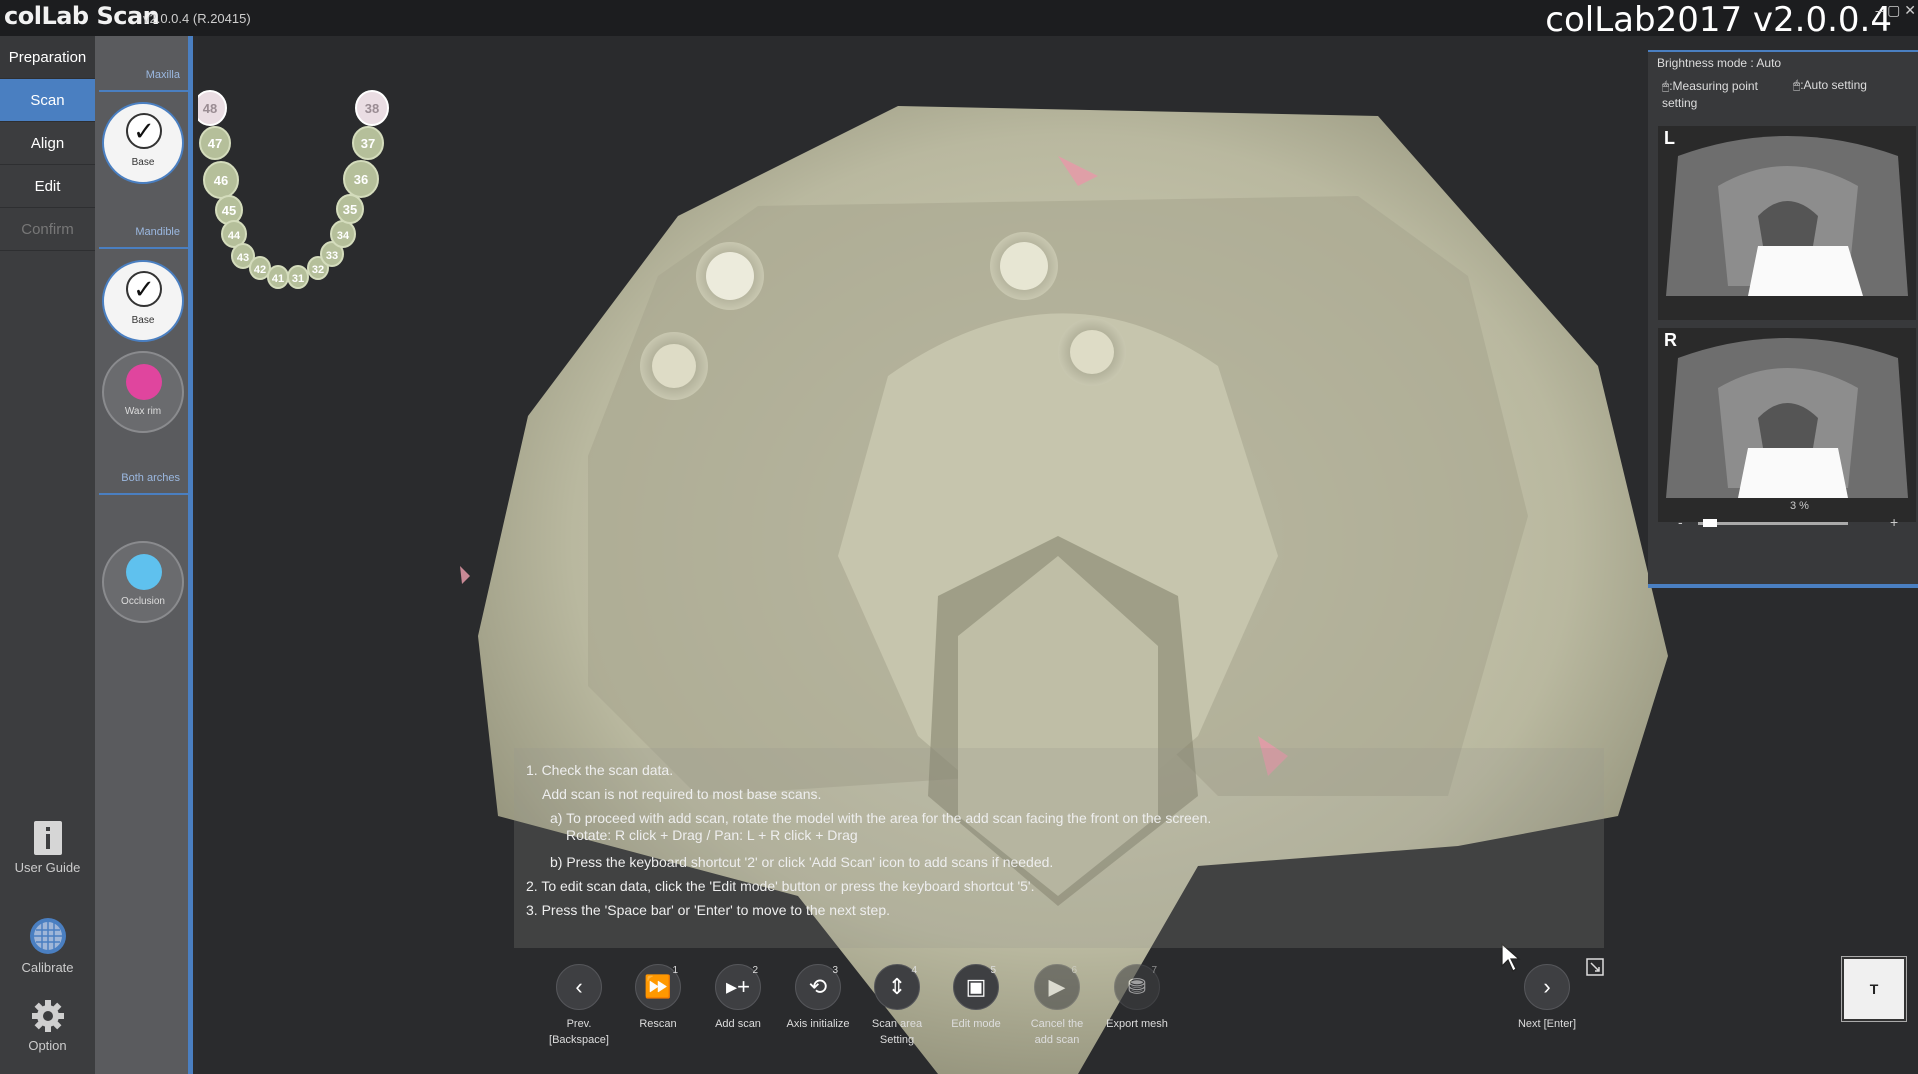 The height and width of the screenshot is (1074, 1918). What do you see at coordinates (332, 256) in the screenshot?
I see `tooth-number: 33` at bounding box center [332, 256].